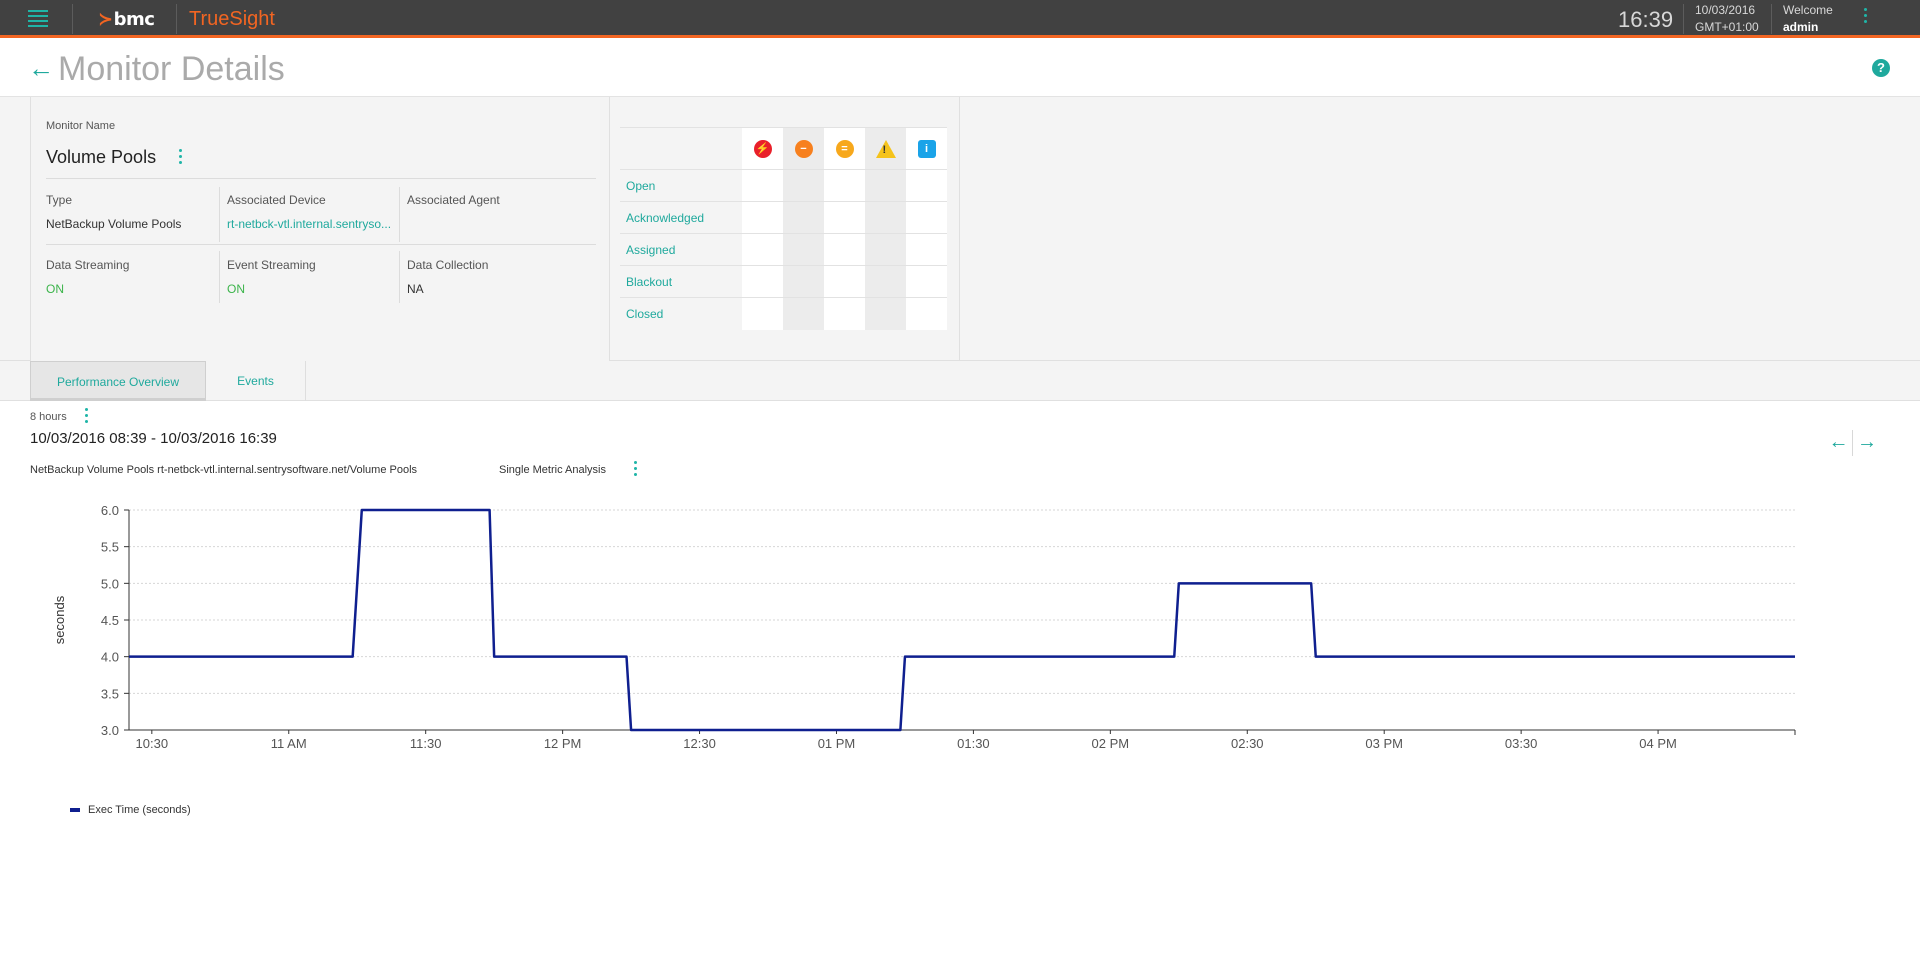  Describe the element at coordinates (271, 265) in the screenshot. I see `event-streaming-label: Event Streaming` at that location.